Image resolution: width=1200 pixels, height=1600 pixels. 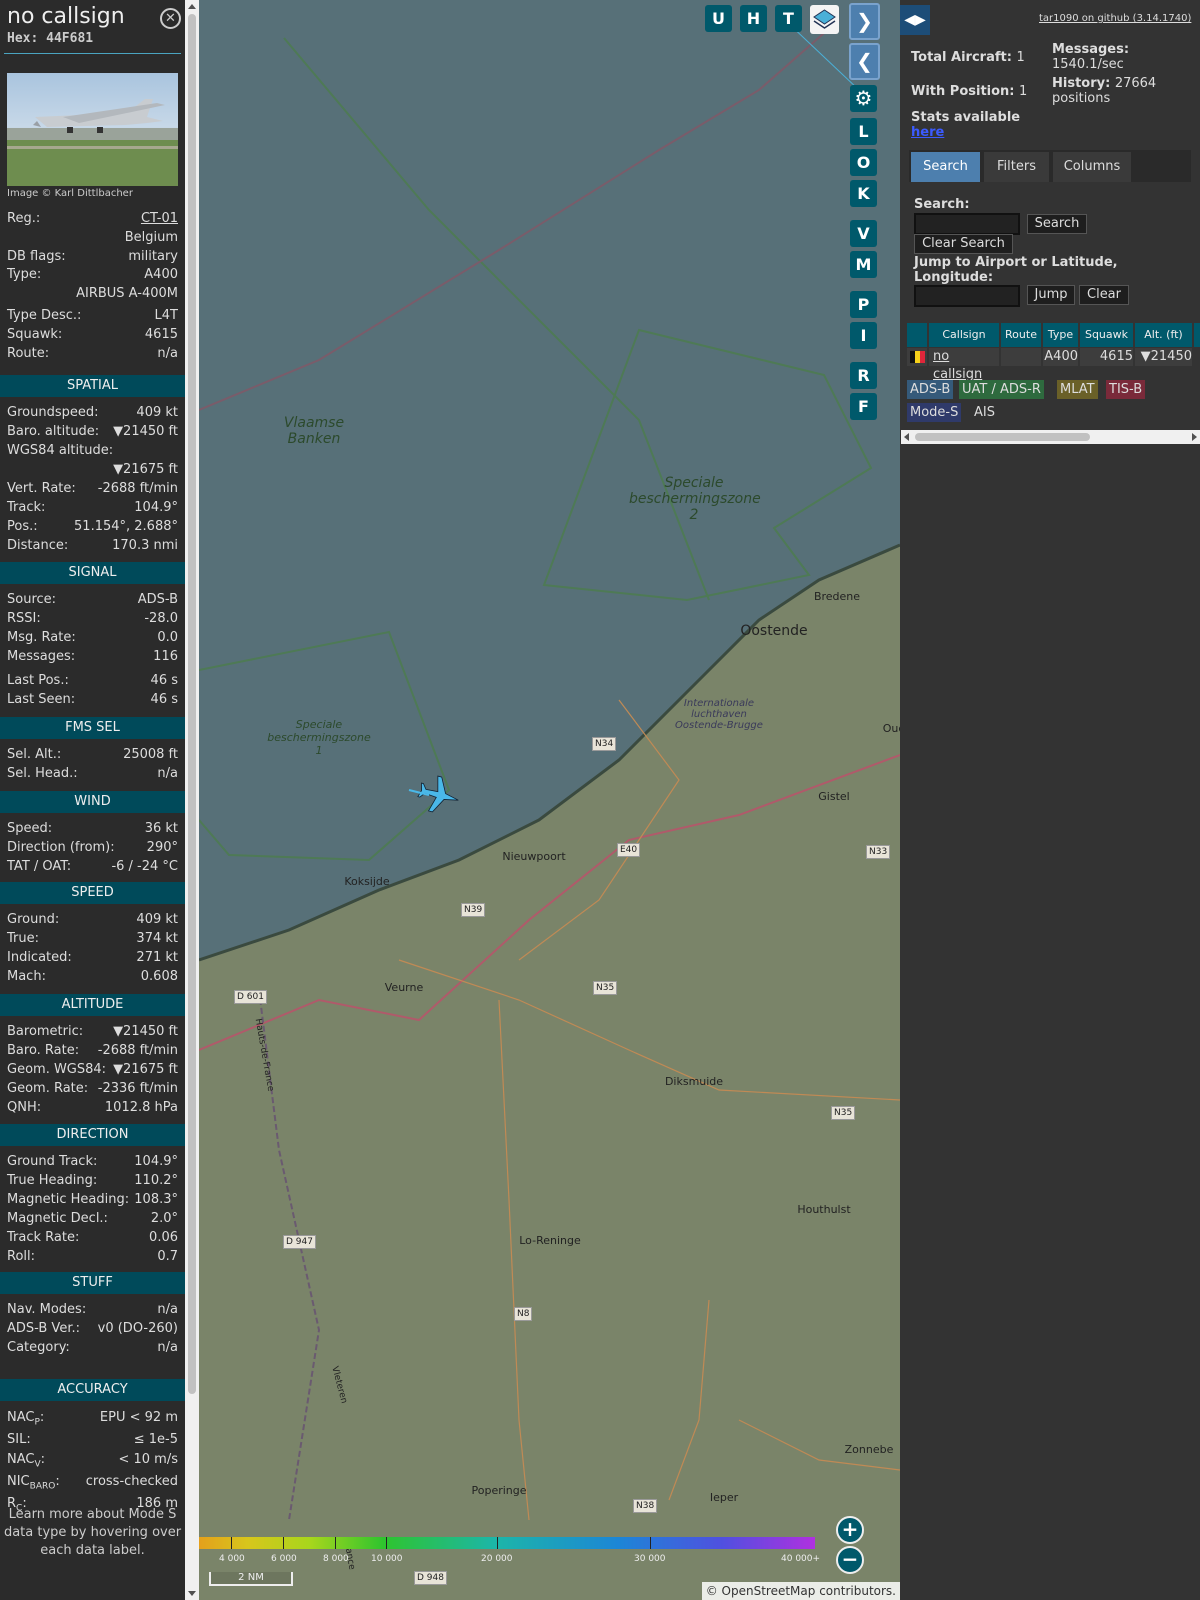 I want to click on aircraft-photo, so click(x=92, y=129).